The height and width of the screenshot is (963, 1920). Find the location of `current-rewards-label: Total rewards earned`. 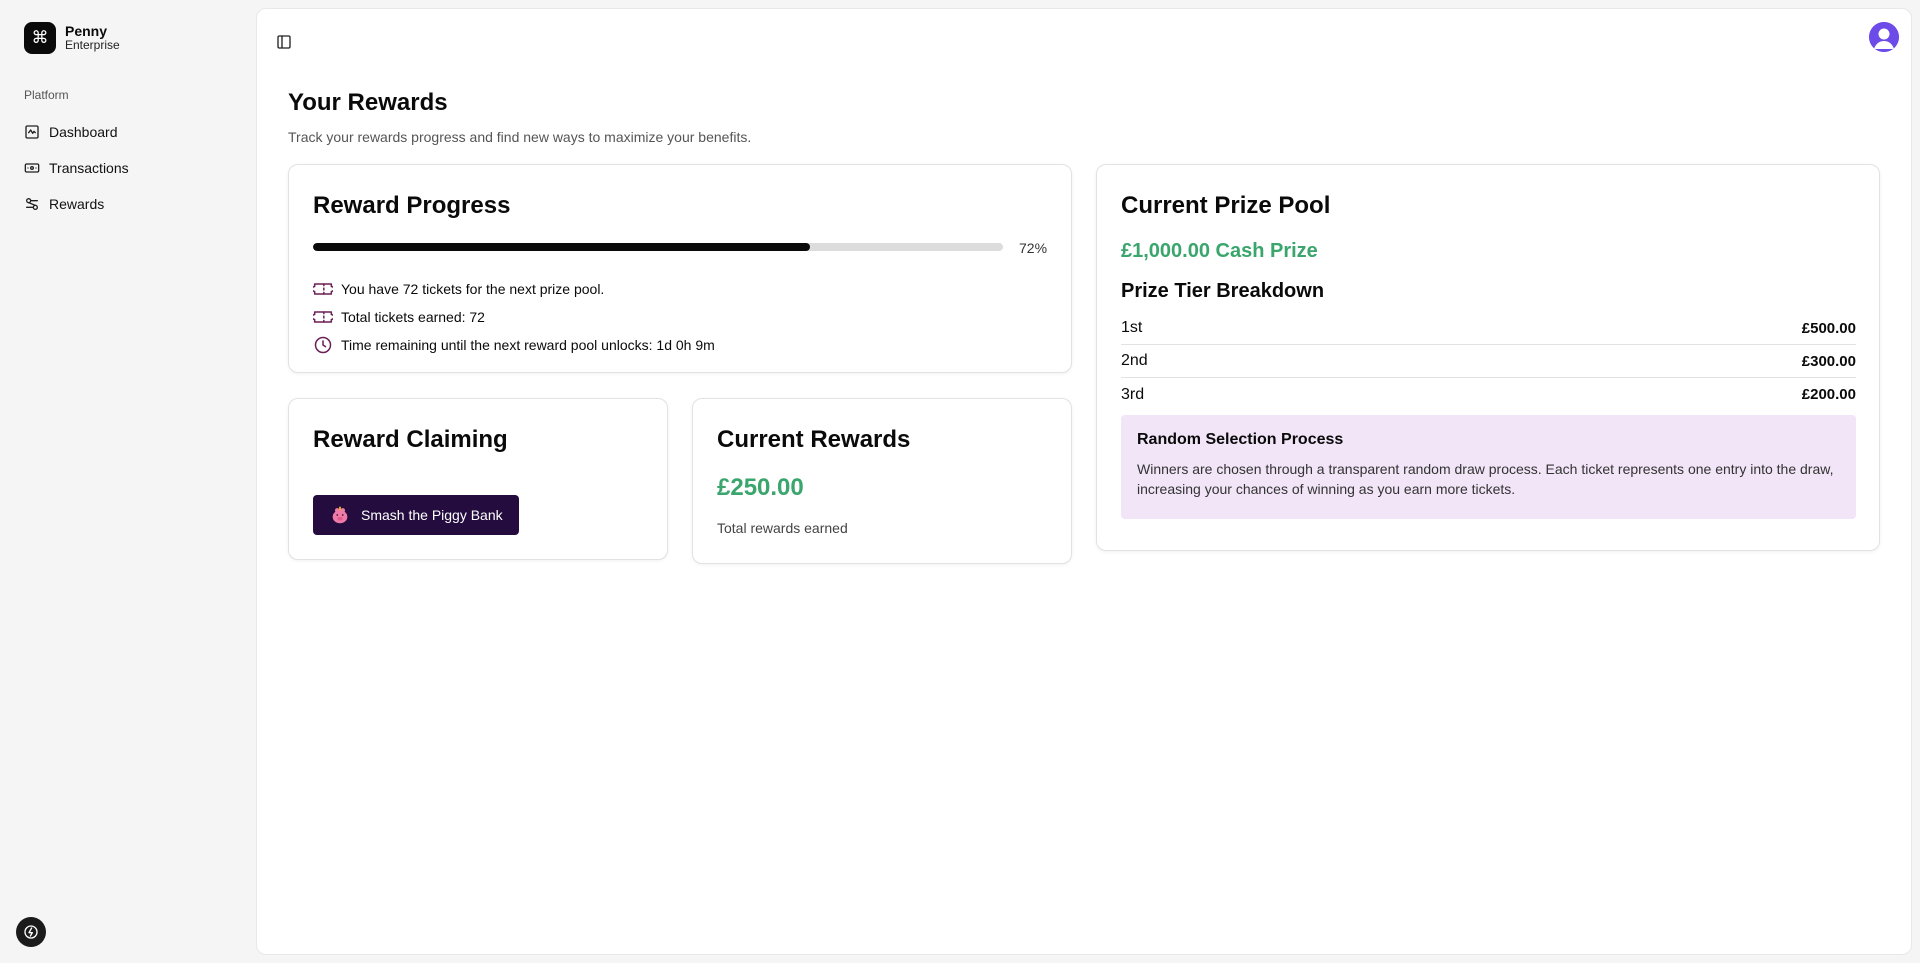

current-rewards-label: Total rewards earned is located at coordinates (782, 528).